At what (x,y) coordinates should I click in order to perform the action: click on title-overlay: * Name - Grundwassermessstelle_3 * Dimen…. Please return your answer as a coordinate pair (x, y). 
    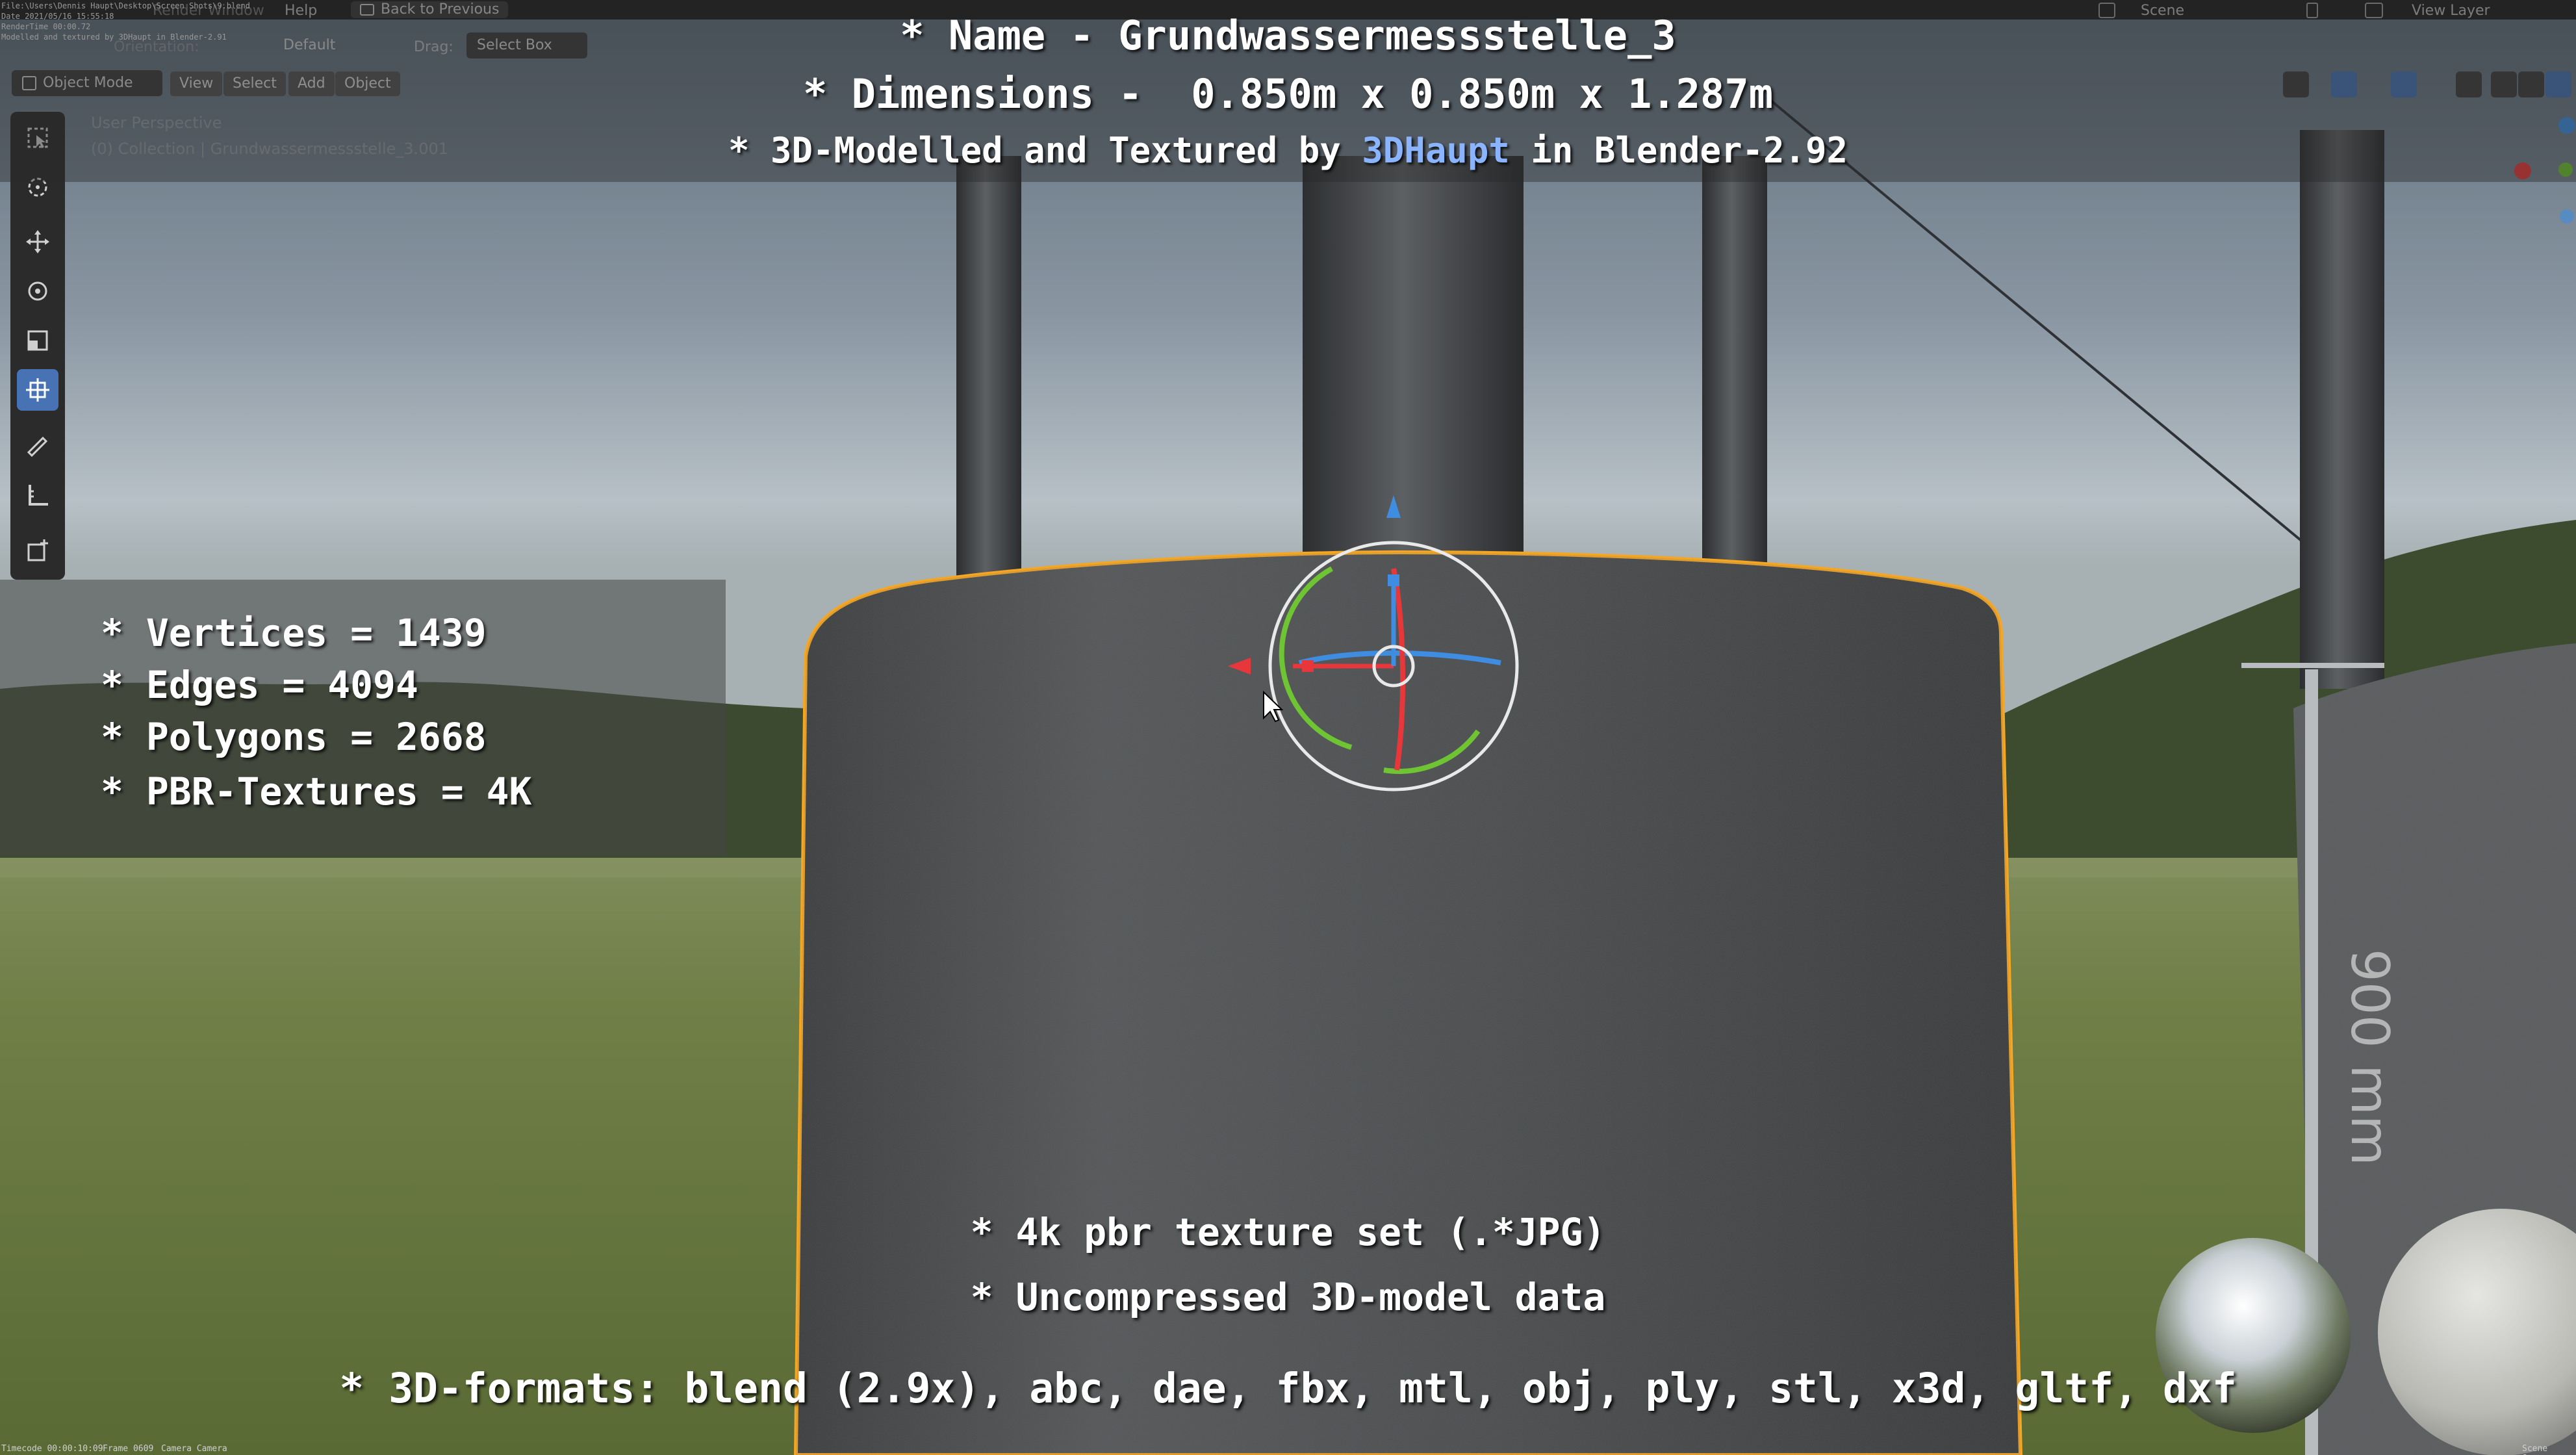
    Looking at the image, I should click on (1288, 91).